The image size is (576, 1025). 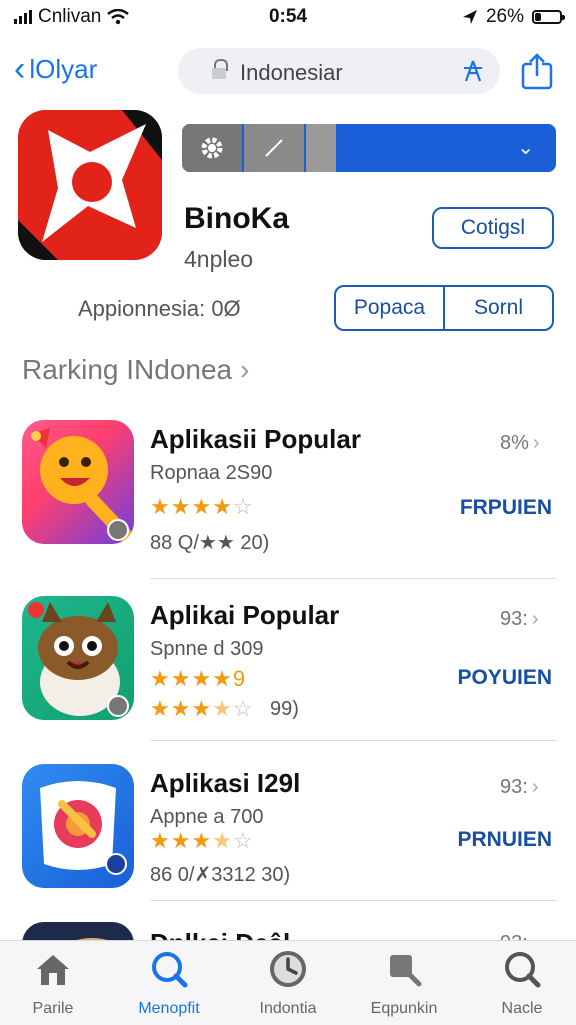 I want to click on item-meta: Ropnaa 2S90, so click(x=211, y=473).